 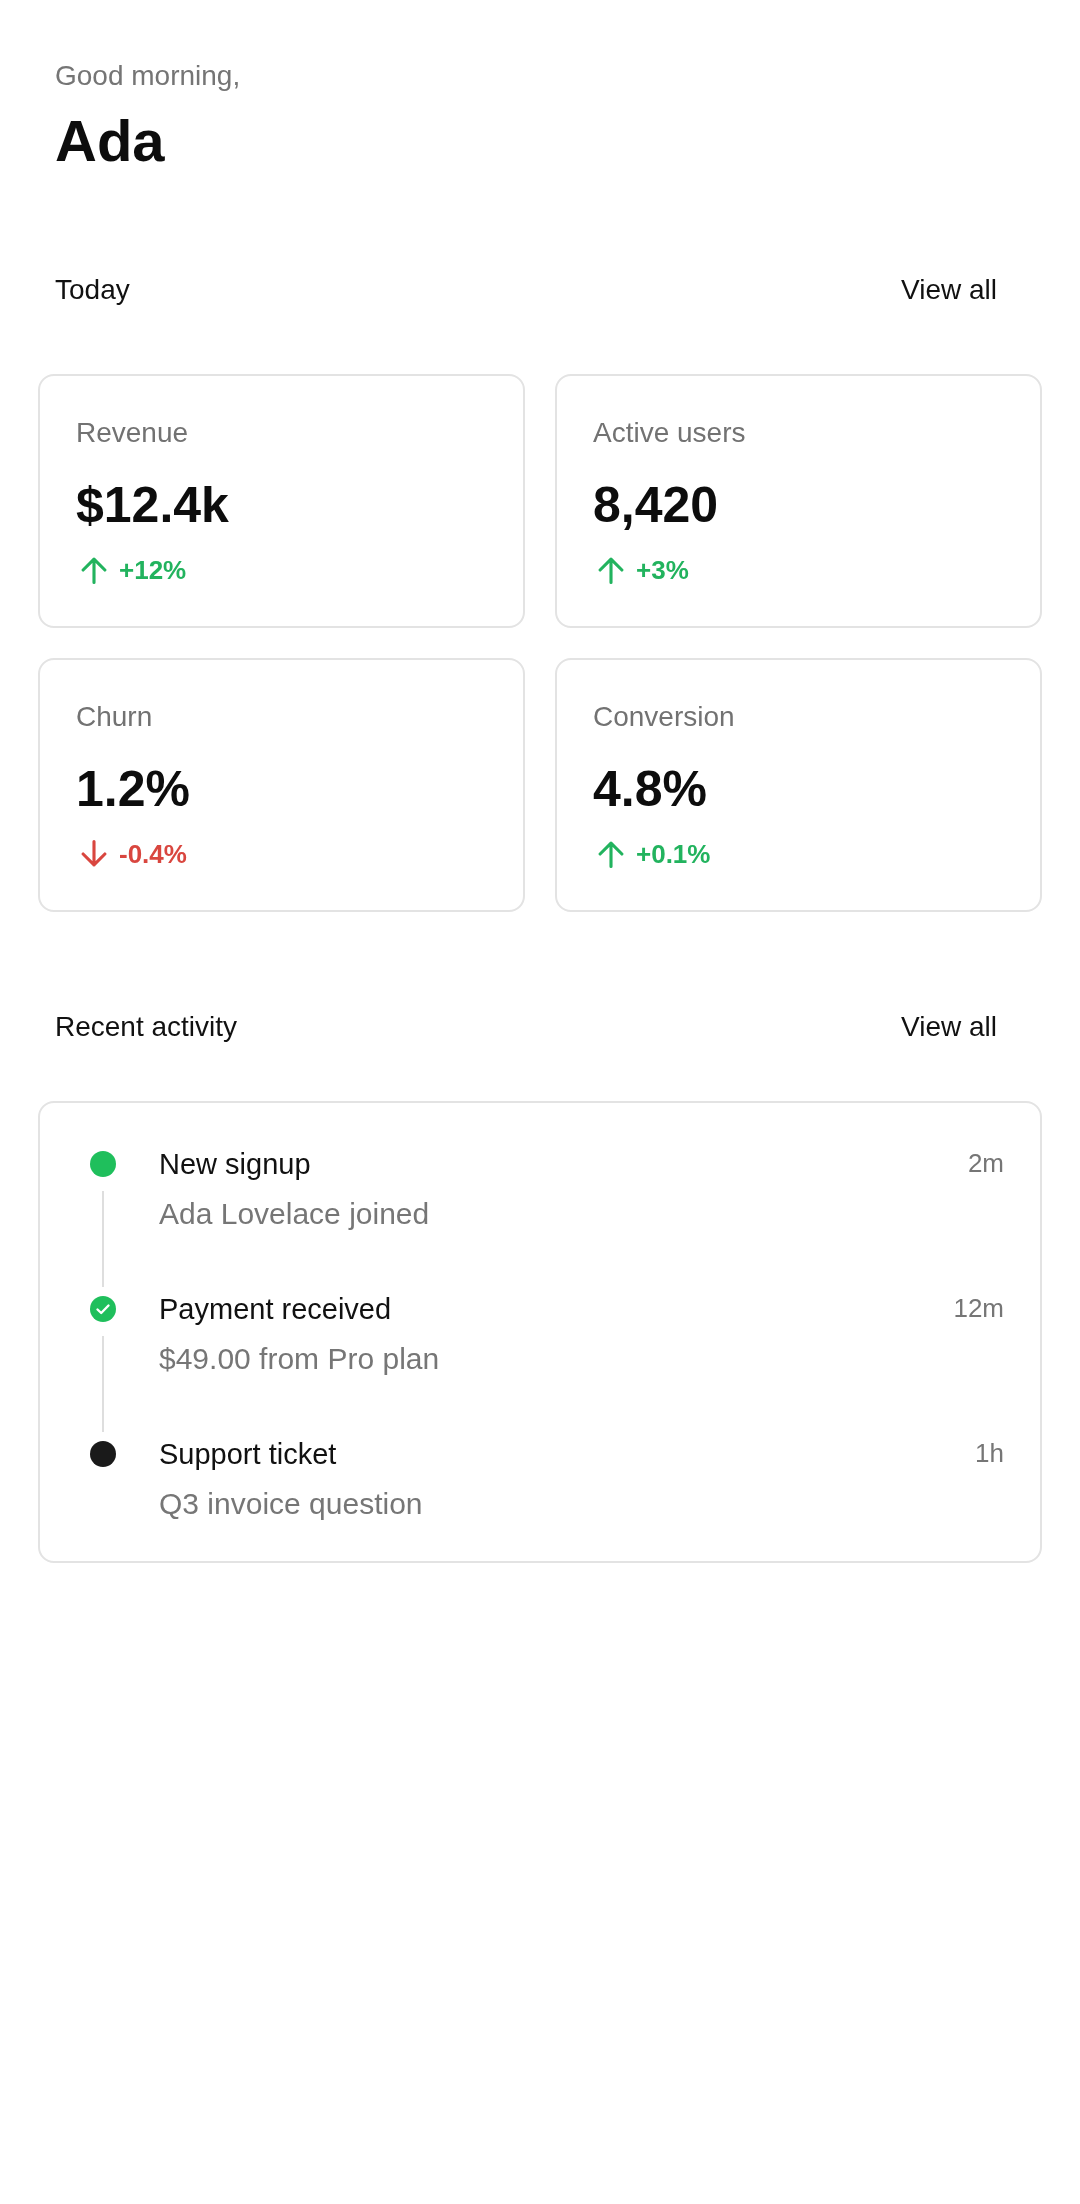 What do you see at coordinates (673, 854) in the screenshot?
I see `metric-change: +0.1%` at bounding box center [673, 854].